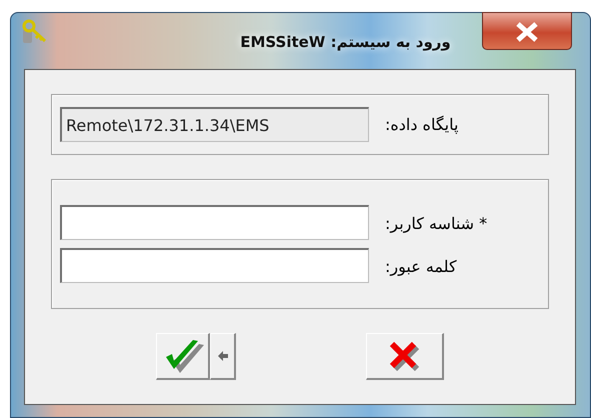  I want to click on window-title: ورود به سیستم: EMSSiteW, so click(345, 42).